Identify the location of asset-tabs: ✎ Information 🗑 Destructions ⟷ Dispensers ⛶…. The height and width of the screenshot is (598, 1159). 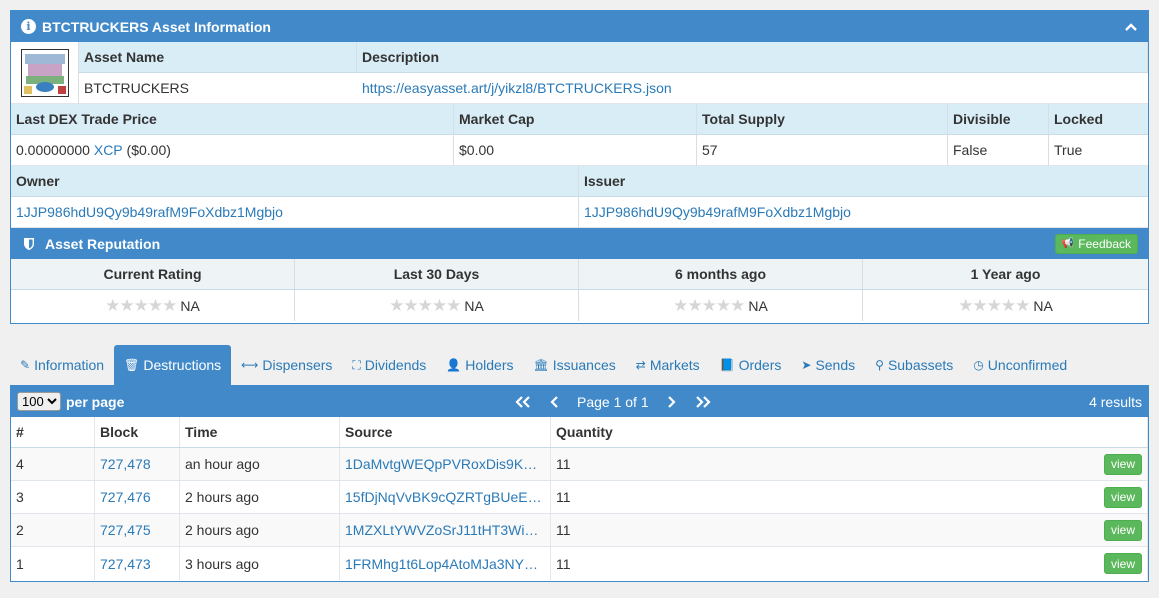
(543, 365).